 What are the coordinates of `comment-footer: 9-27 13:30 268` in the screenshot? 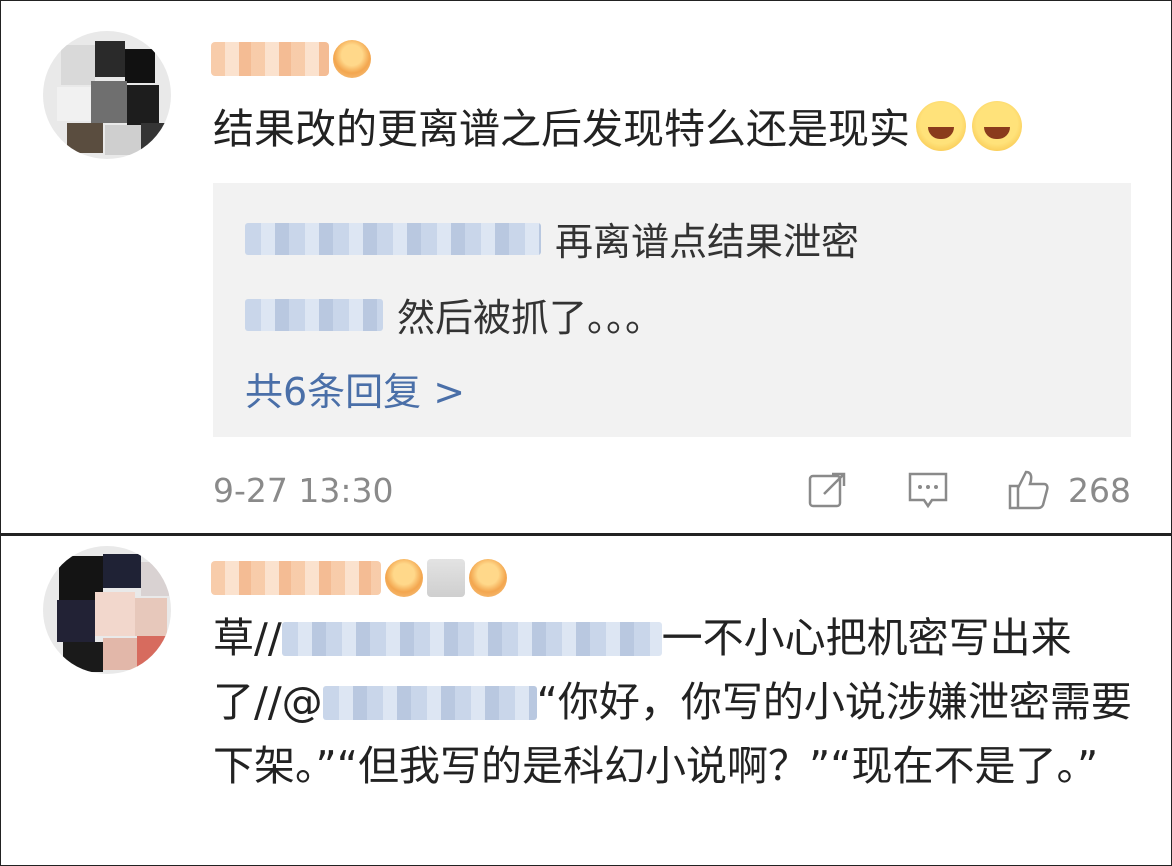 It's located at (672, 490).